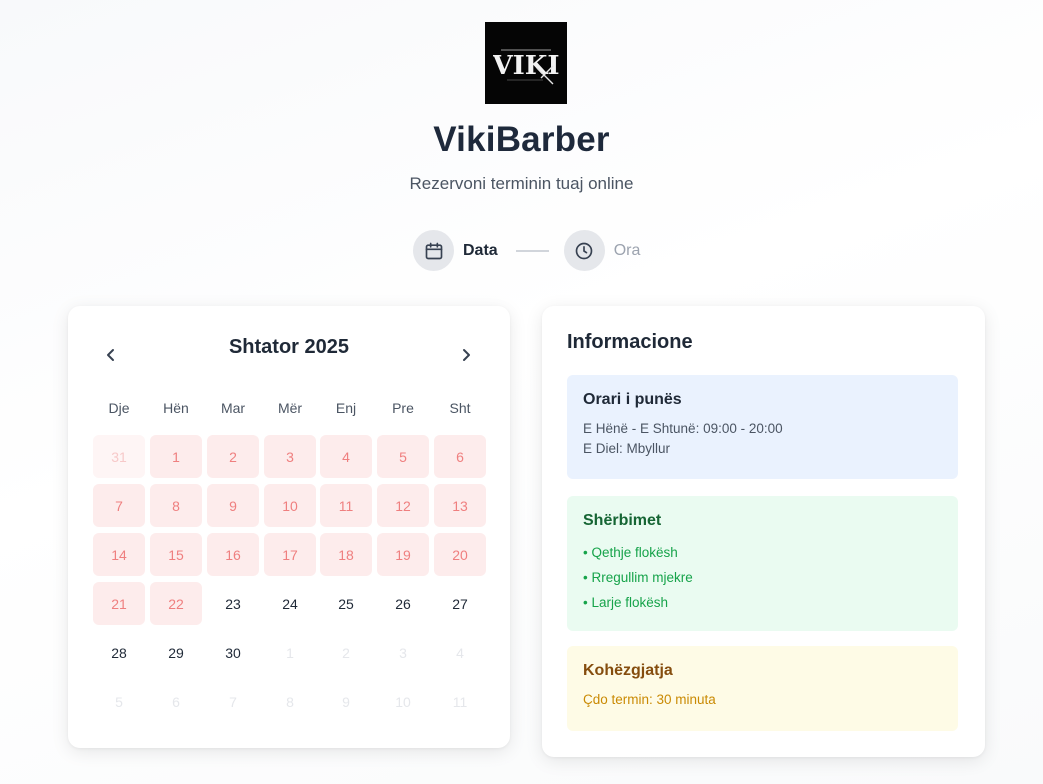 The width and height of the screenshot is (1043, 784). I want to click on service-item: • Qethje flokësh, so click(630, 552).